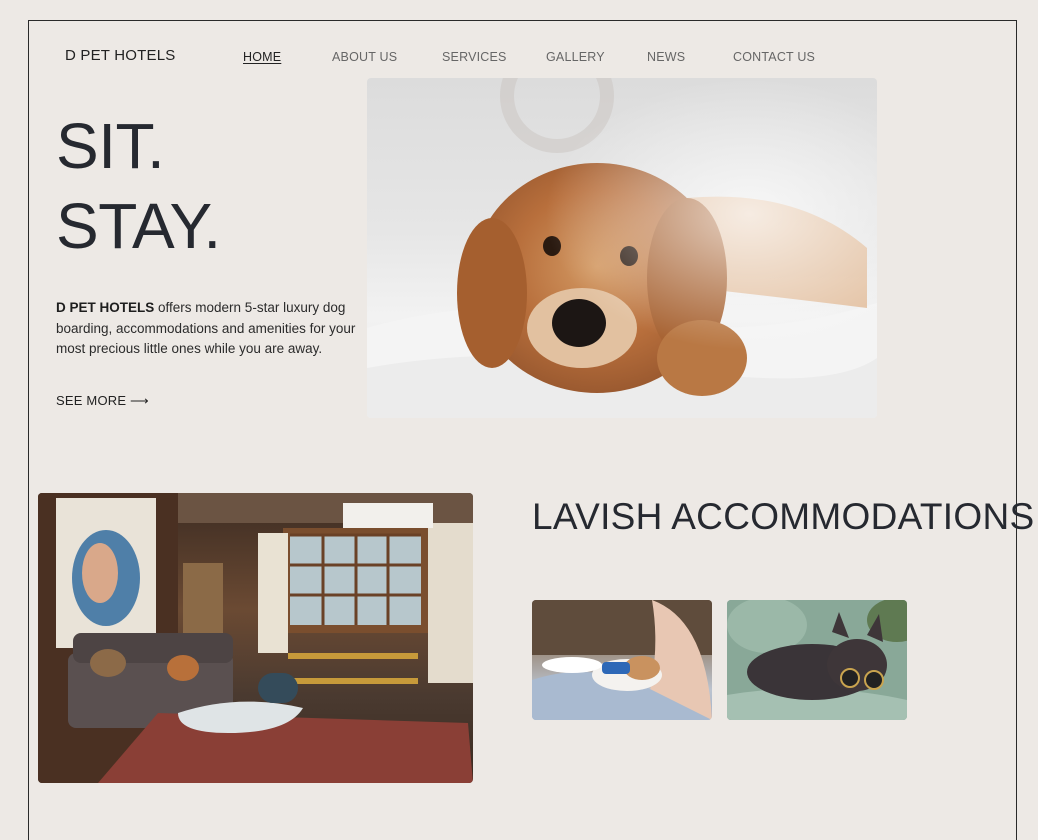 The image size is (1038, 840). What do you see at coordinates (138, 186) in the screenshot?
I see `hero-title: SIT. STAY.` at bounding box center [138, 186].